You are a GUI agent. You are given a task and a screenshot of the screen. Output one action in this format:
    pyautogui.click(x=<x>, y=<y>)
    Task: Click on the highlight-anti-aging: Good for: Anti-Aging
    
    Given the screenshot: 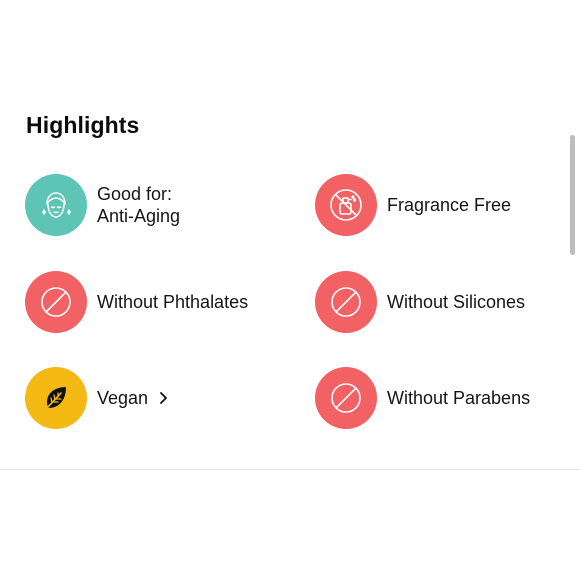 What is the action you would take?
    pyautogui.click(x=102, y=205)
    